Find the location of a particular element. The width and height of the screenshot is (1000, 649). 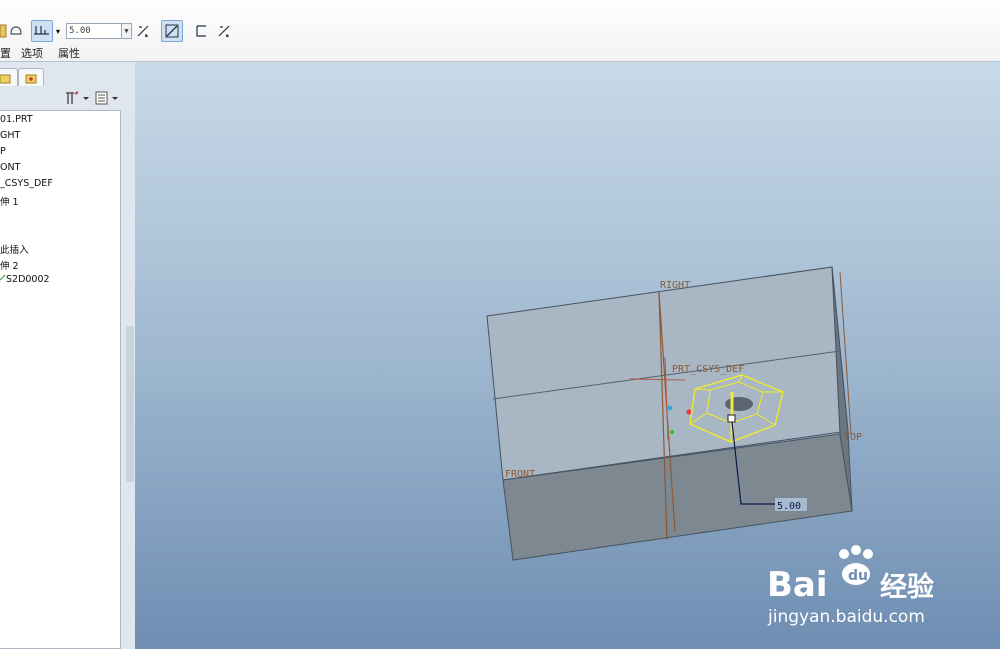

baidu-watermark: Bai du 经验 jingyan.baidu.com is located at coordinates (850, 586).